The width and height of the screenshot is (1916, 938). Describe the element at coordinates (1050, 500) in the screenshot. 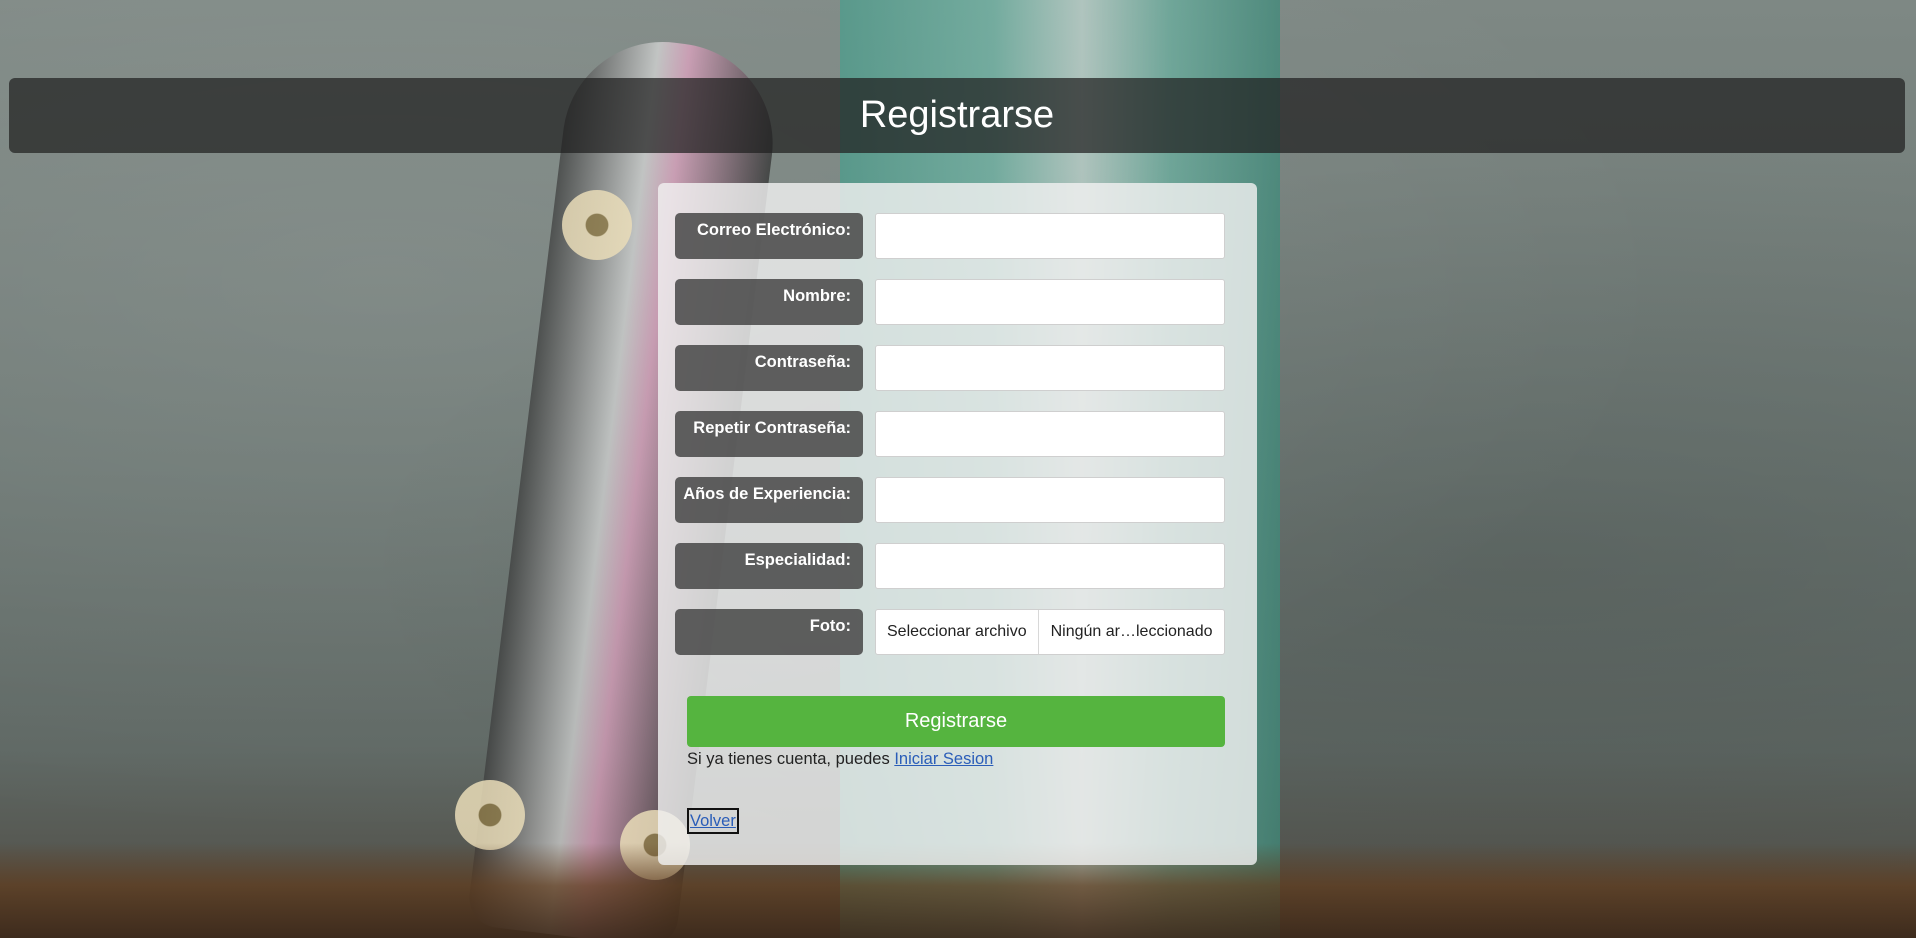

I see `experience-field` at that location.